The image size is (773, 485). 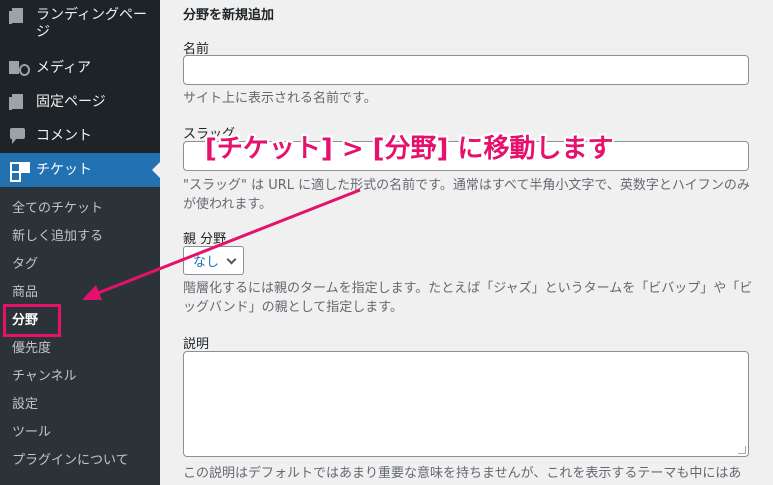 What do you see at coordinates (32, 320) in the screenshot?
I see `highlight-box` at bounding box center [32, 320].